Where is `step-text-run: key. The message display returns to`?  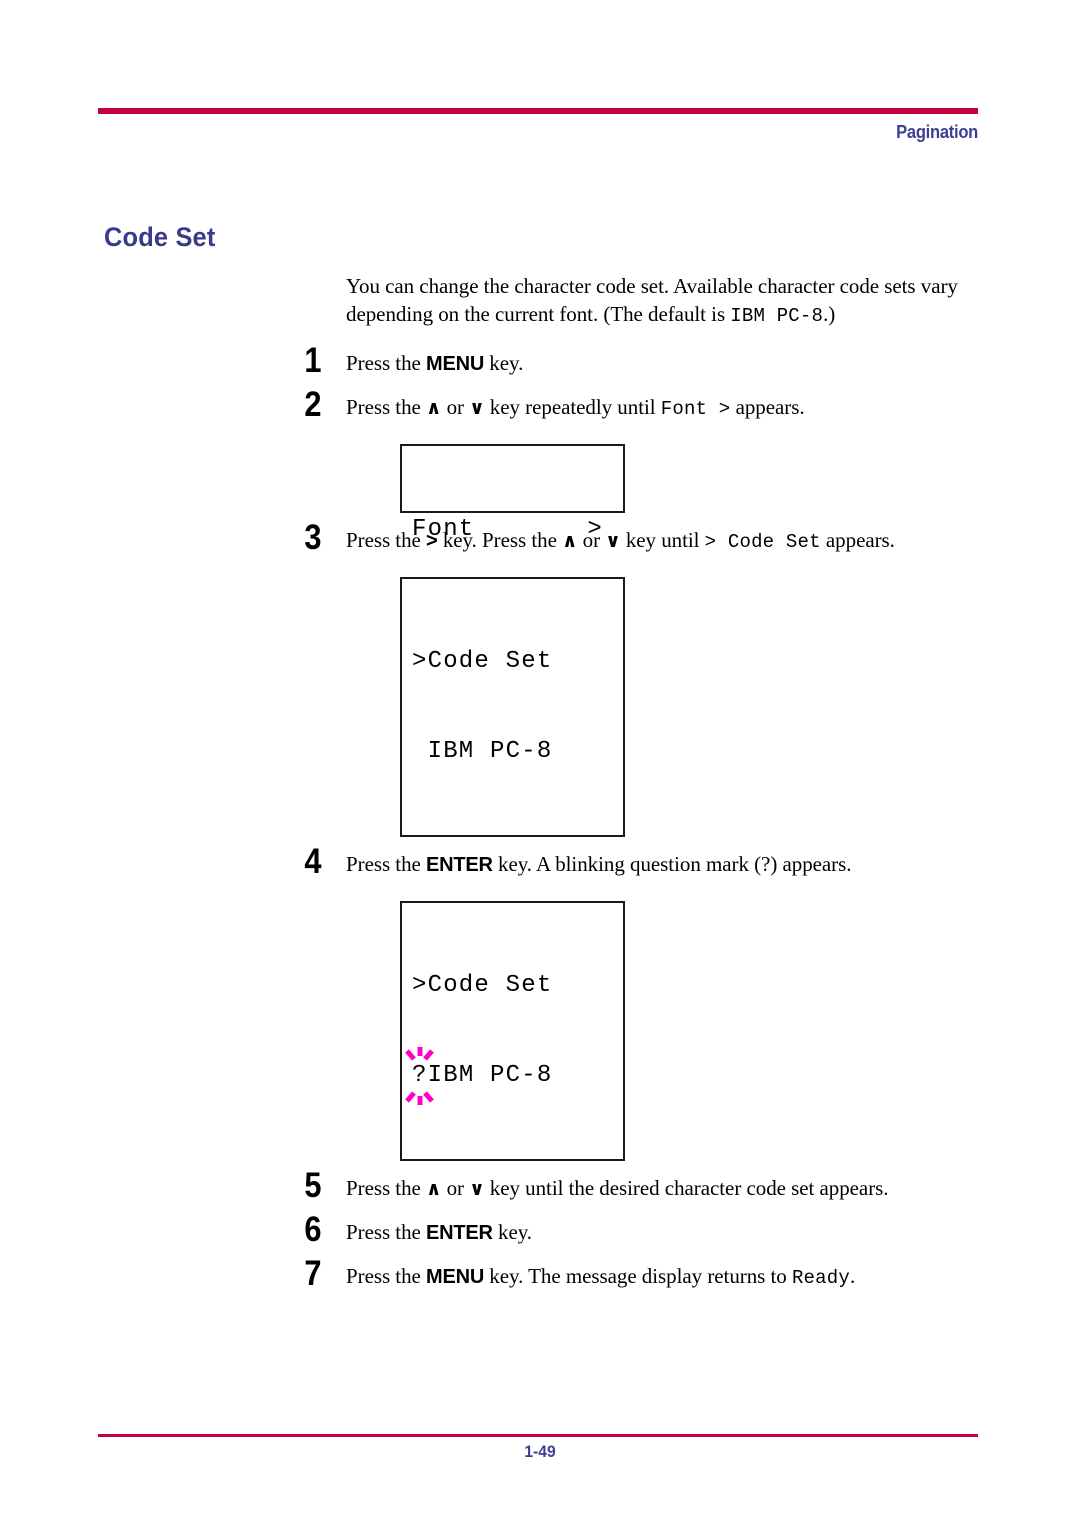
step-text-run: key. The message display returns to is located at coordinates (638, 1276).